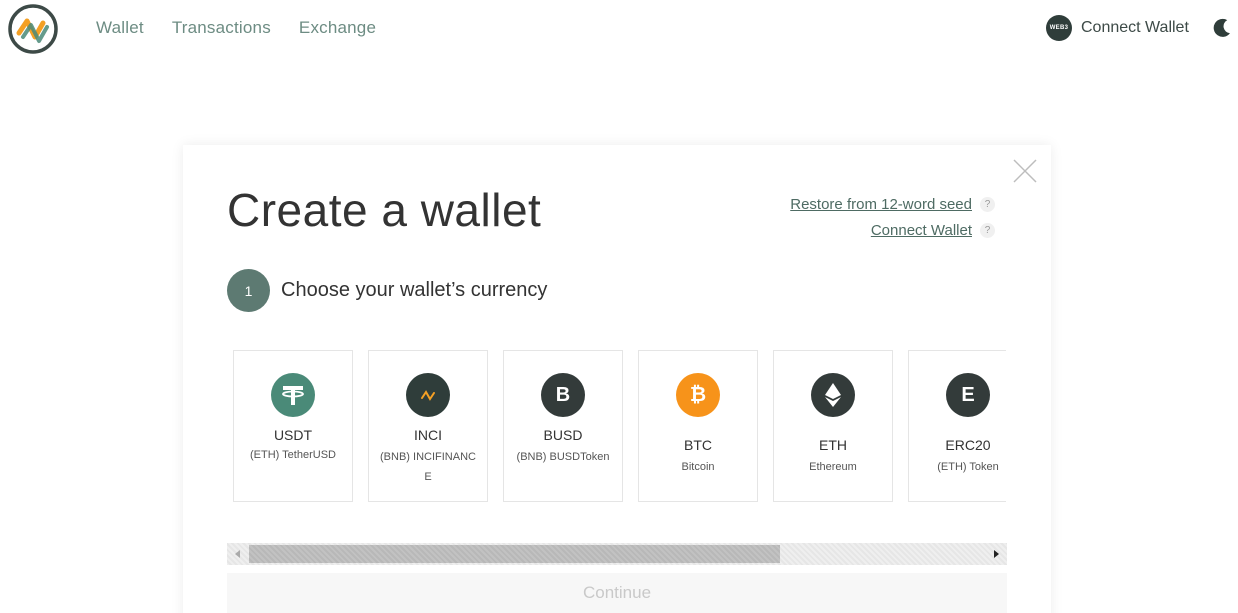 The height and width of the screenshot is (613, 1238). I want to click on busd-icon: B, so click(563, 395).